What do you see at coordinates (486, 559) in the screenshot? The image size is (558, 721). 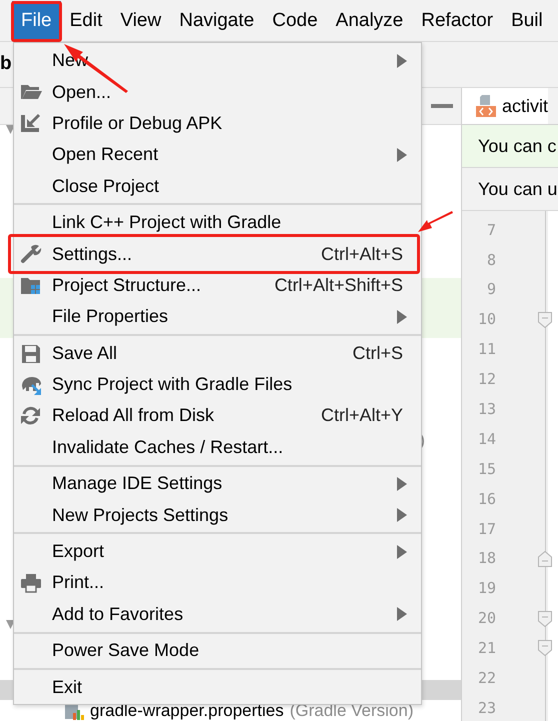 I see `line-number: 18` at bounding box center [486, 559].